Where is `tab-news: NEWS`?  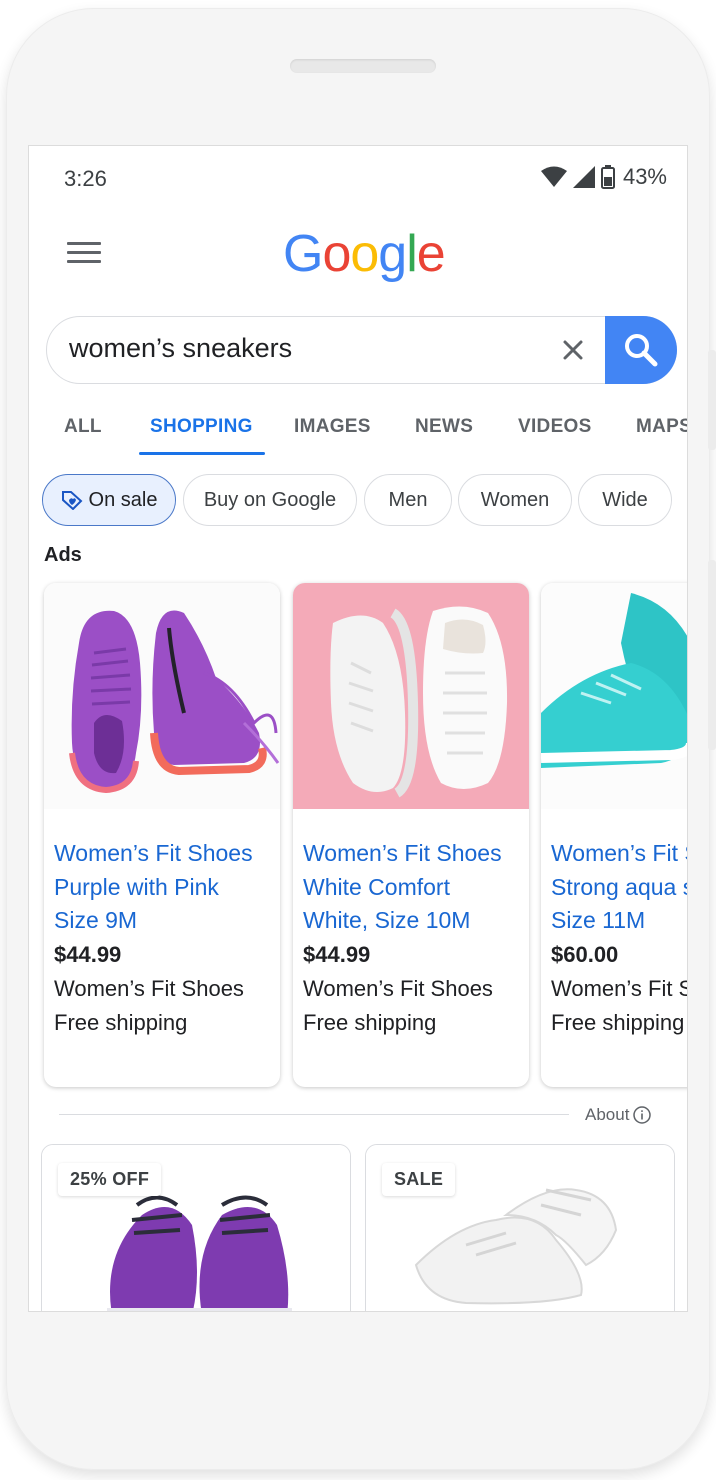 tab-news: NEWS is located at coordinates (444, 427).